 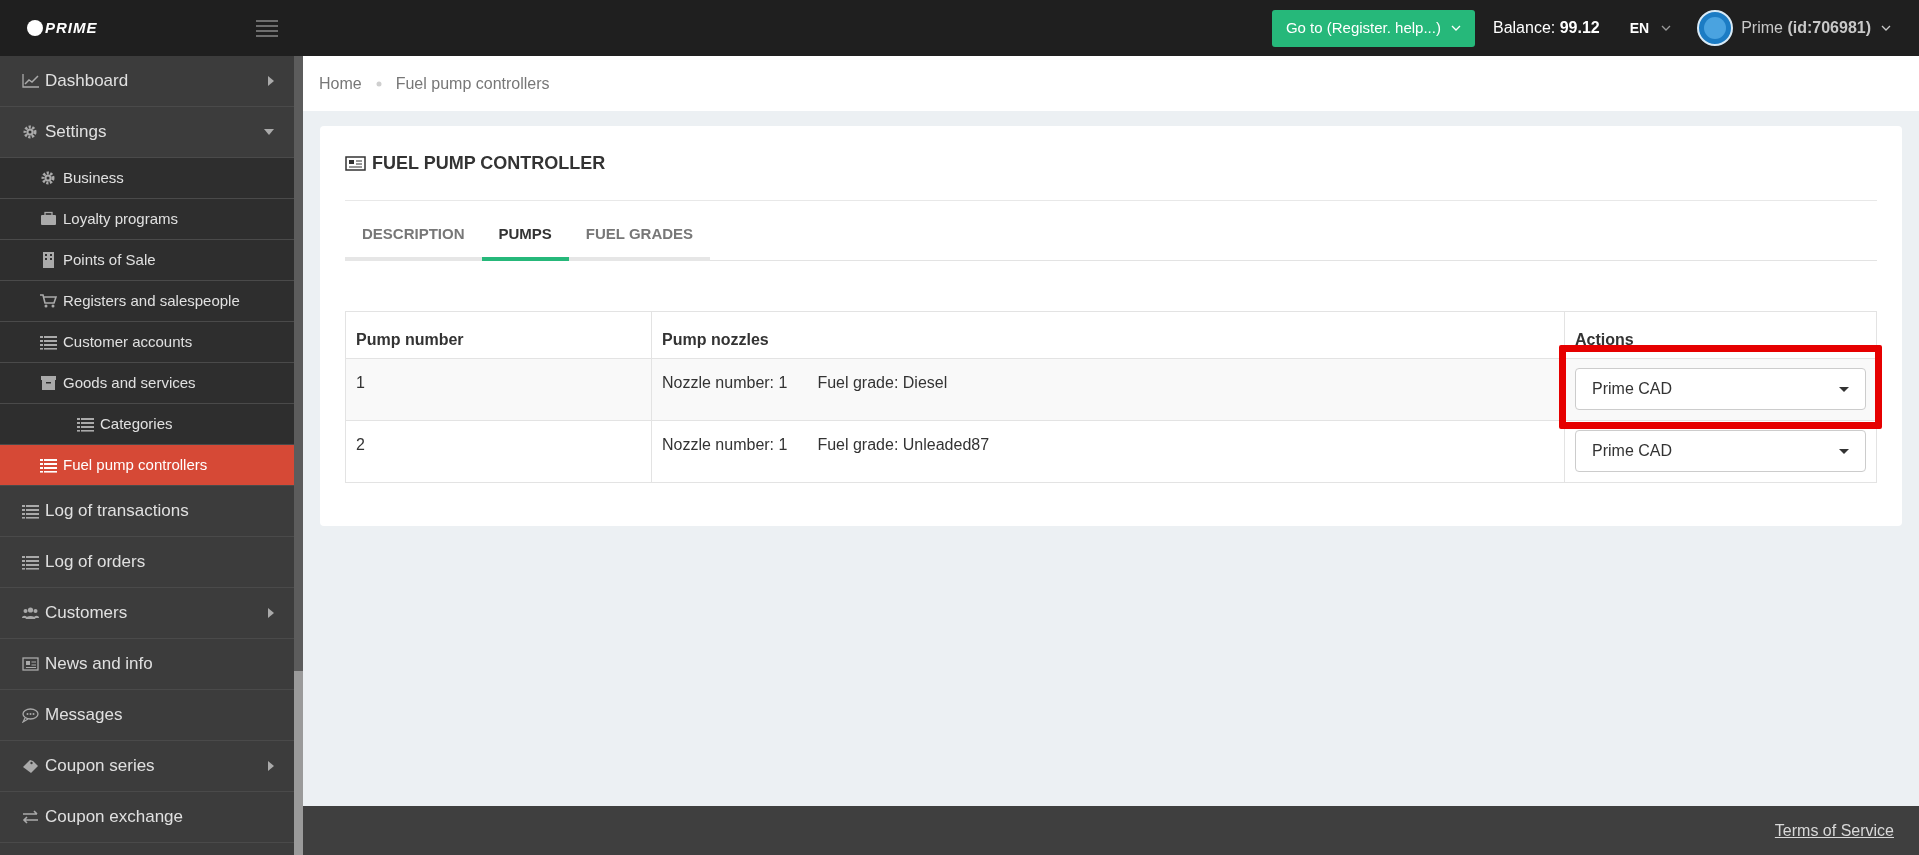 What do you see at coordinates (639, 236) in the screenshot?
I see `tab: FUEL GRADES` at bounding box center [639, 236].